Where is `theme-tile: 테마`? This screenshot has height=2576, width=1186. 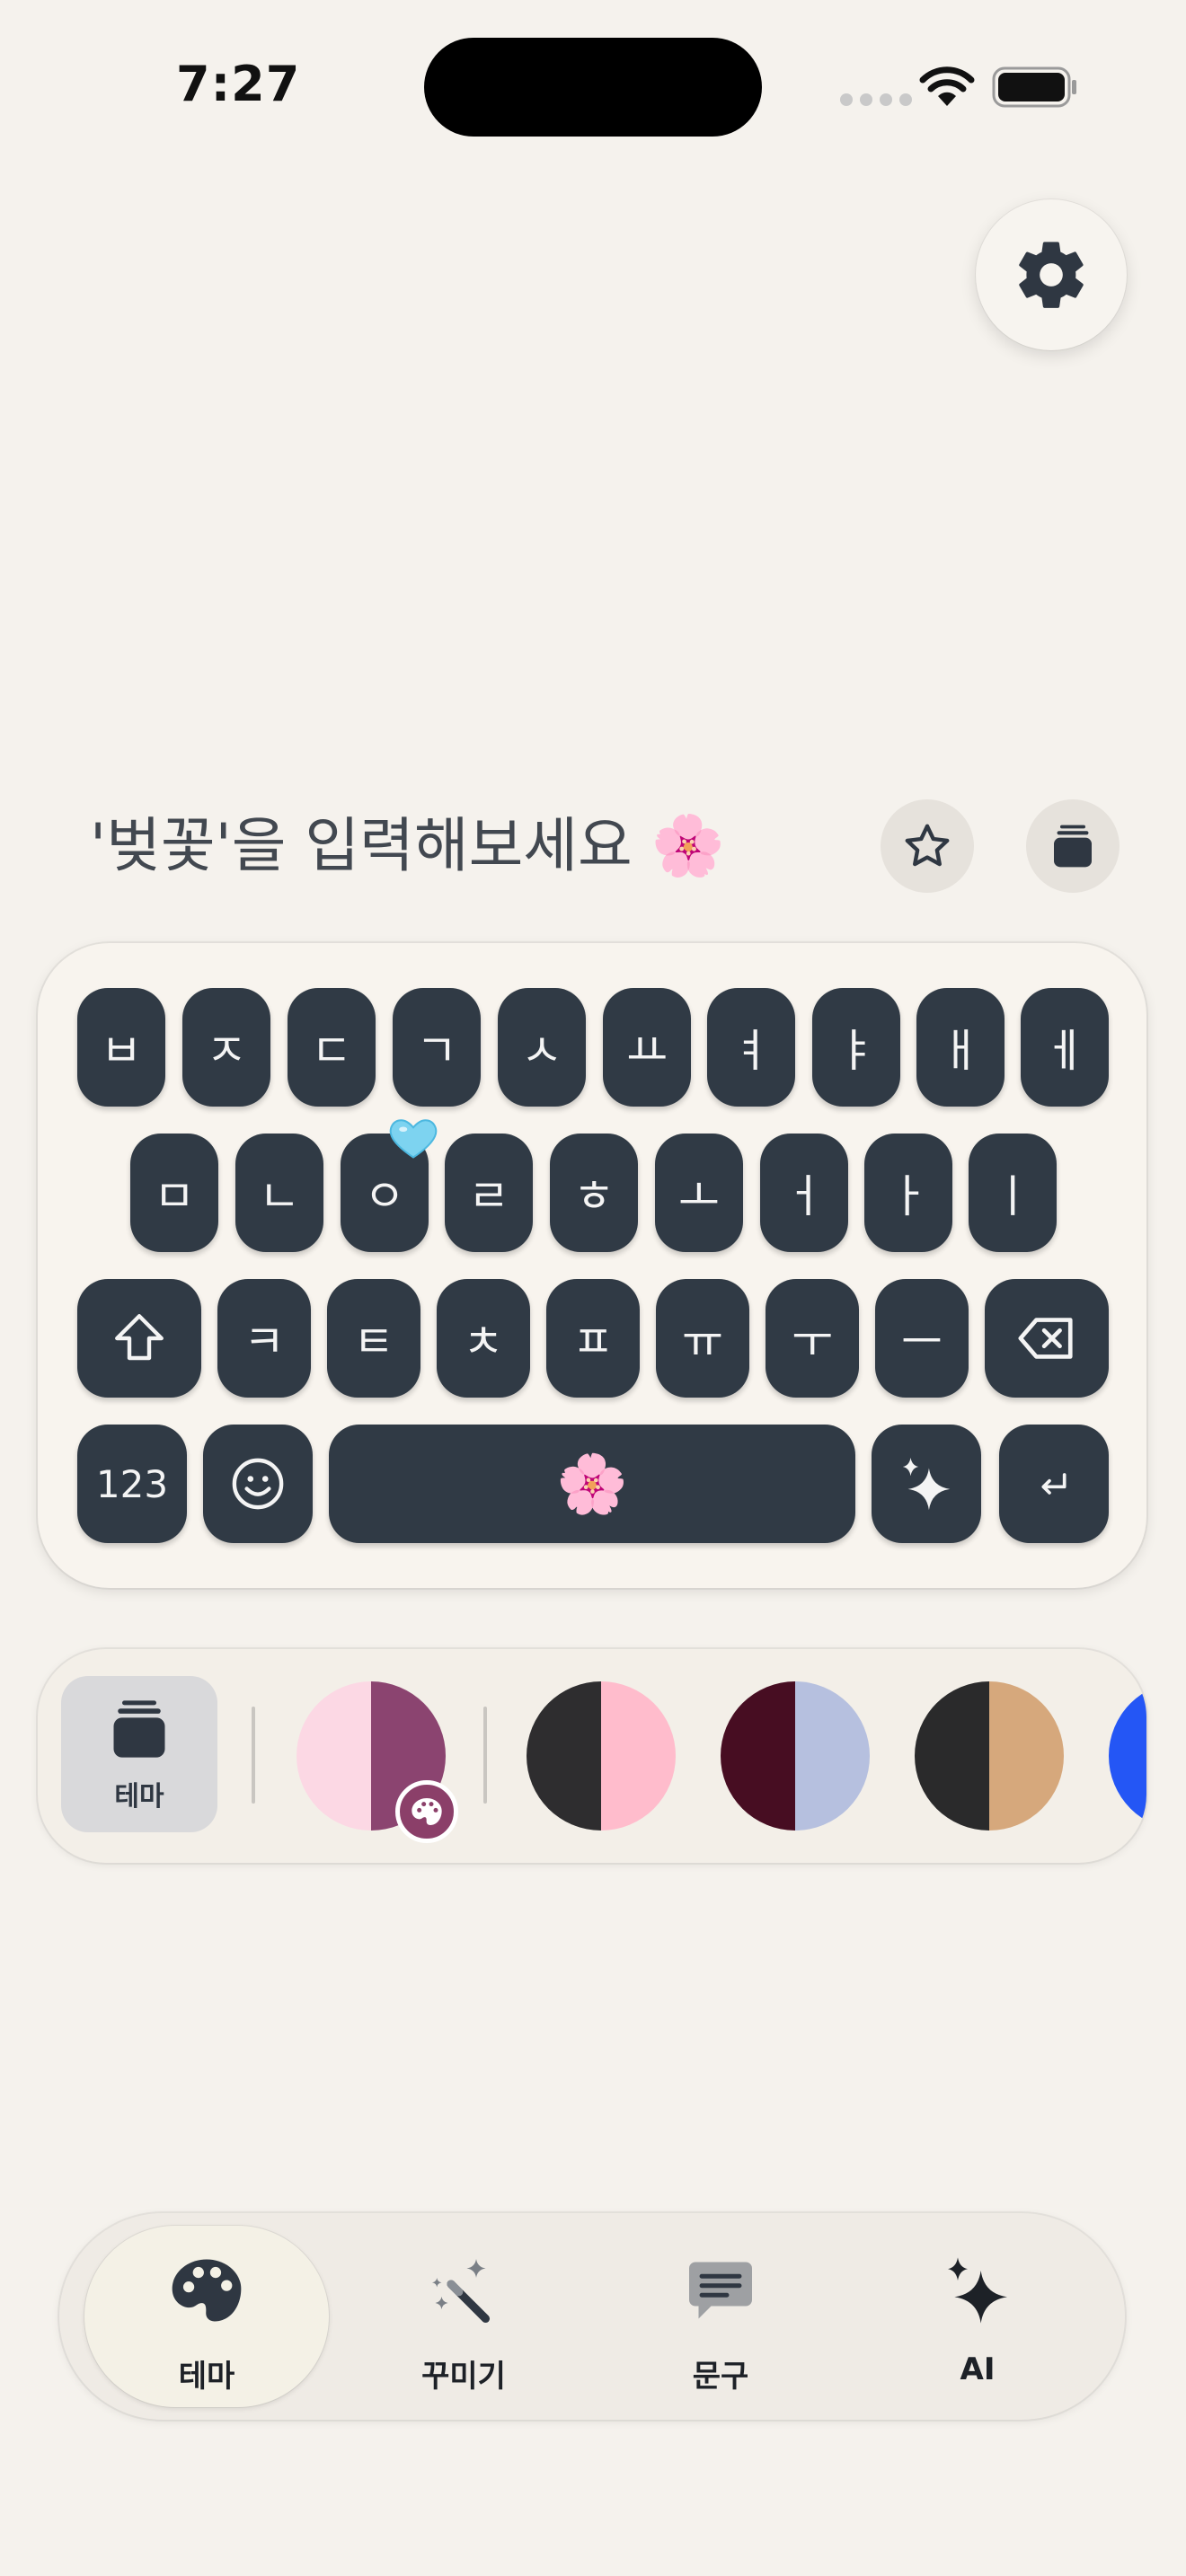
theme-tile: 테마 is located at coordinates (139, 1754).